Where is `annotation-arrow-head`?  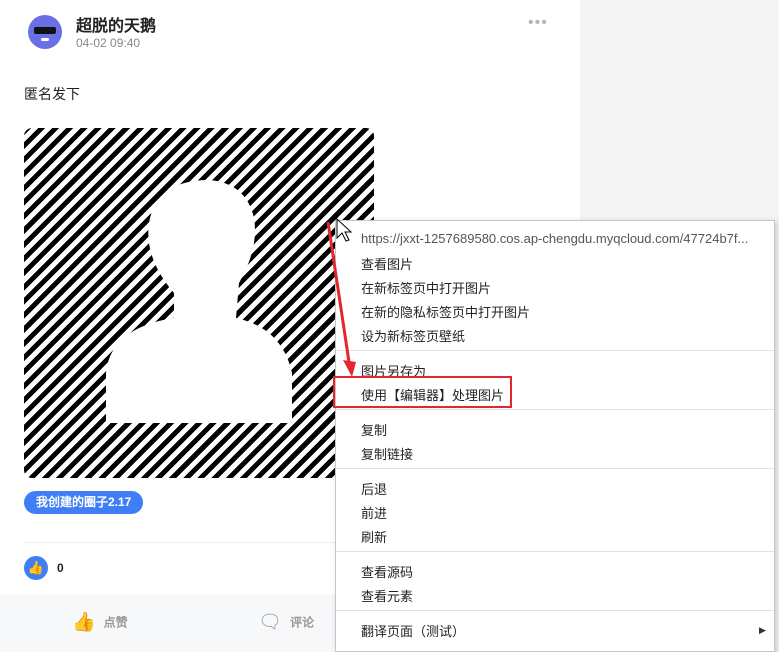 annotation-arrow-head is located at coordinates (349, 368).